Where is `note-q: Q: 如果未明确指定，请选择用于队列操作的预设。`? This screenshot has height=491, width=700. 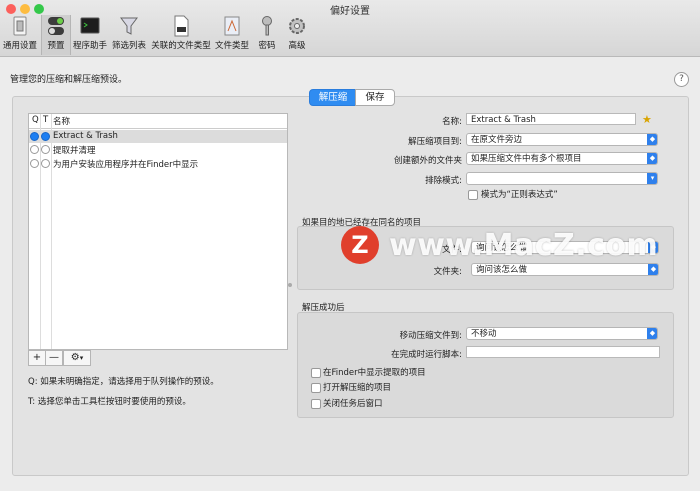 note-q: Q: 如果未明确指定，请选择用于队列操作的预设。 is located at coordinates (123, 382).